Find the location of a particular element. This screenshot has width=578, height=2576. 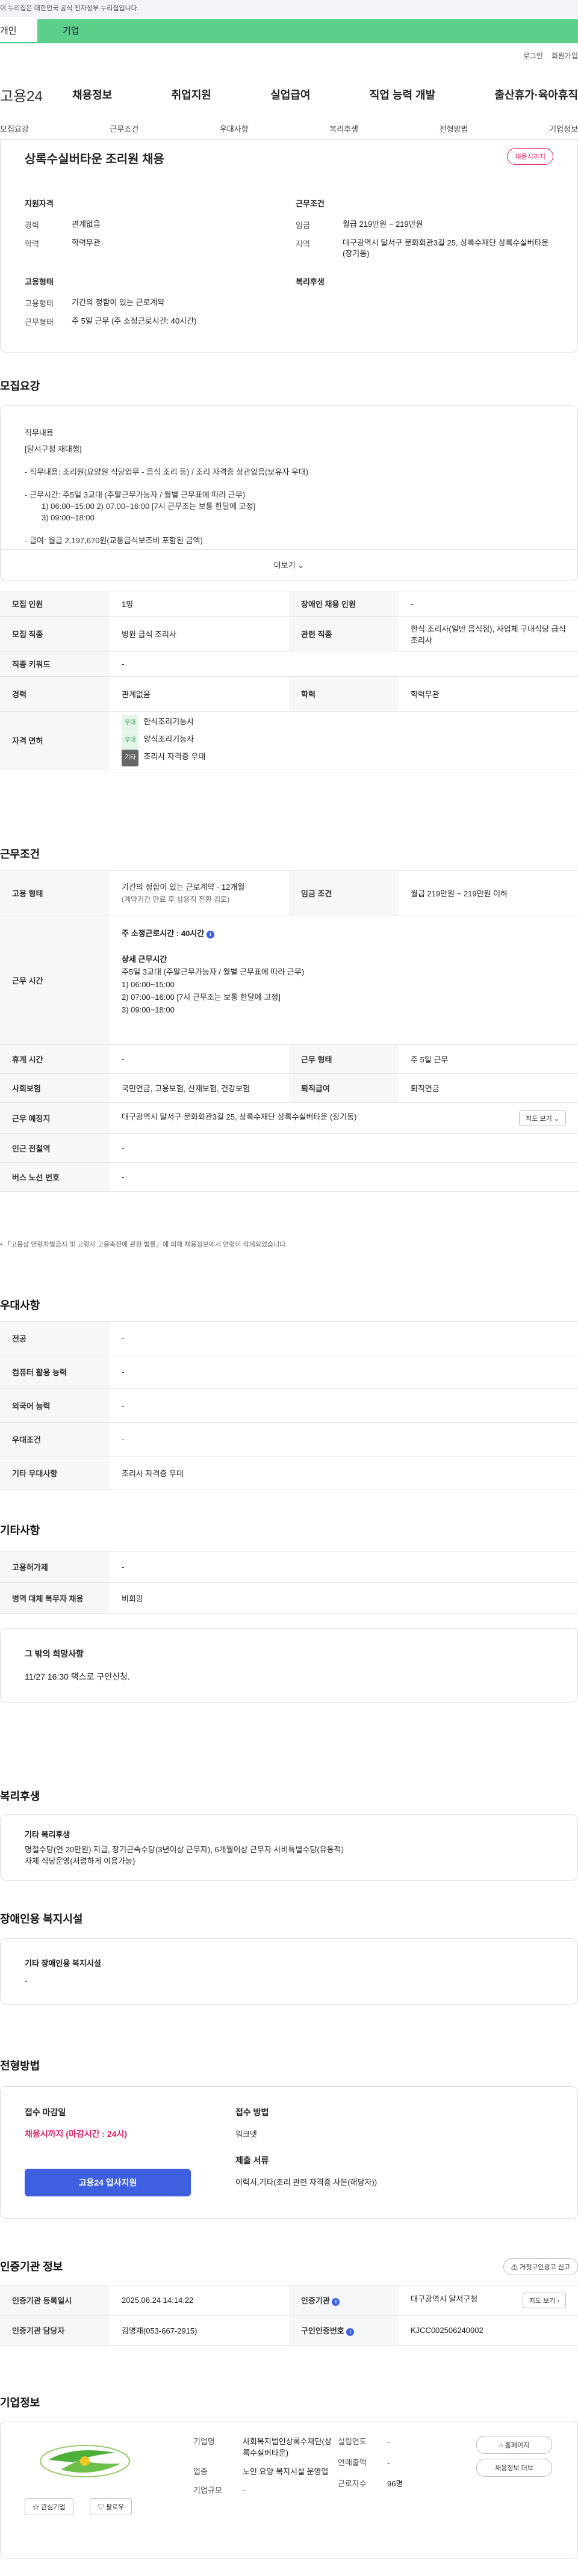

cell-label: 모집 직종 is located at coordinates (55, 634).